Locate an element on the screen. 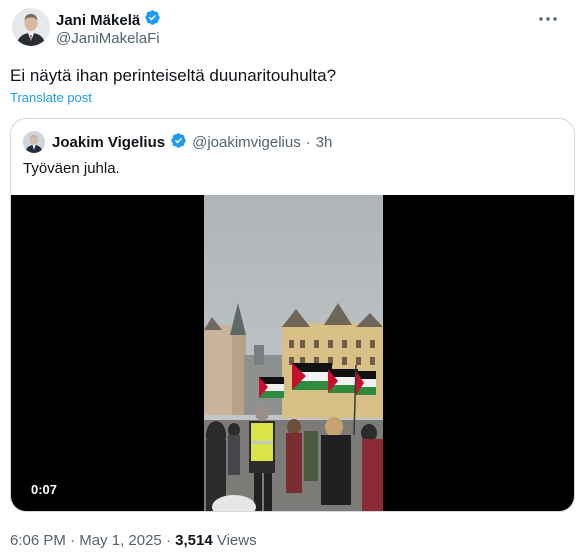 Image resolution: width=576 pixels, height=553 pixels. author-avatar is located at coordinates (31, 27).